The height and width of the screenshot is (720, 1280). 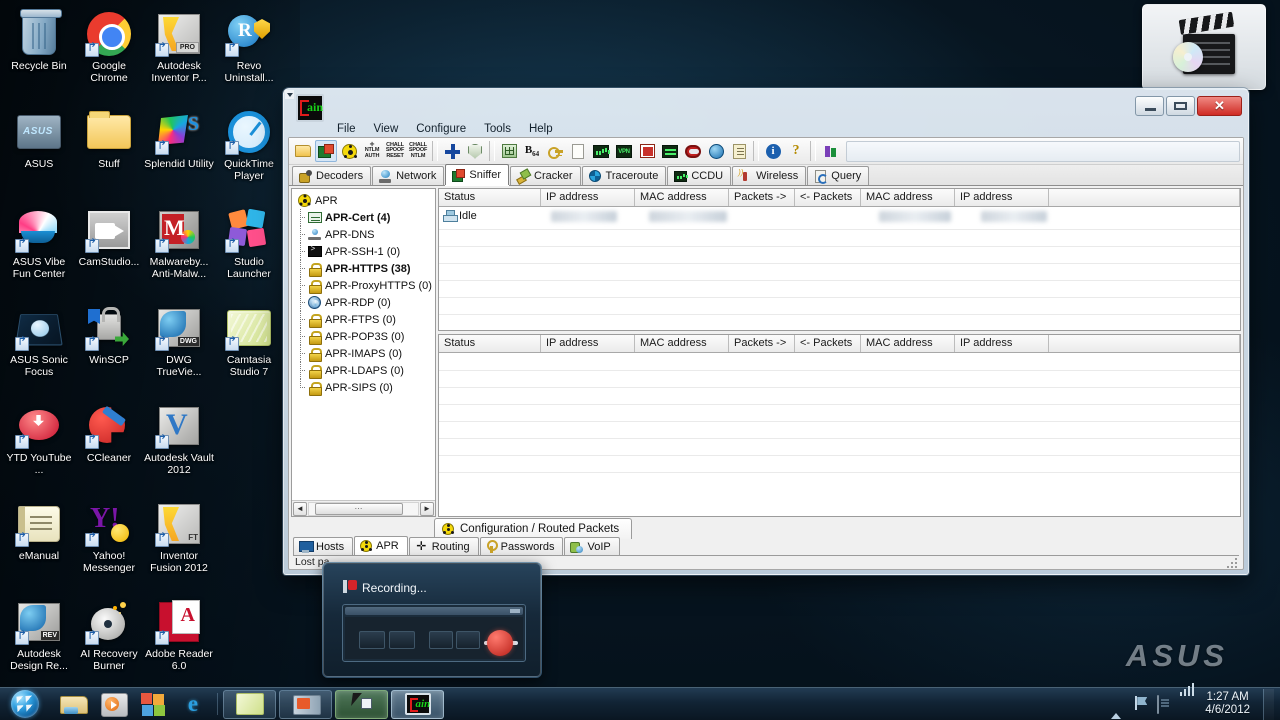 What do you see at coordinates (838, 175) in the screenshot?
I see `tab-query: Query` at bounding box center [838, 175].